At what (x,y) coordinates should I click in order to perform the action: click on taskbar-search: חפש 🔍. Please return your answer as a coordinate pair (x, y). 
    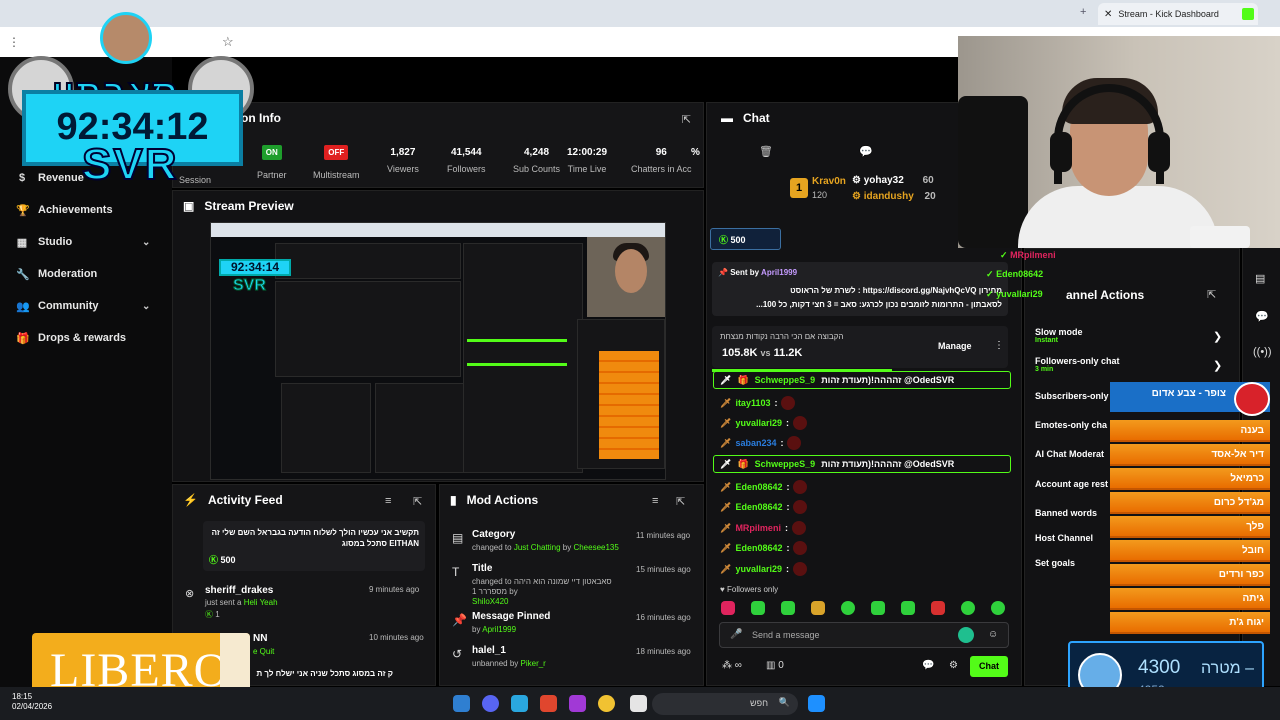
    Looking at the image, I should click on (725, 704).